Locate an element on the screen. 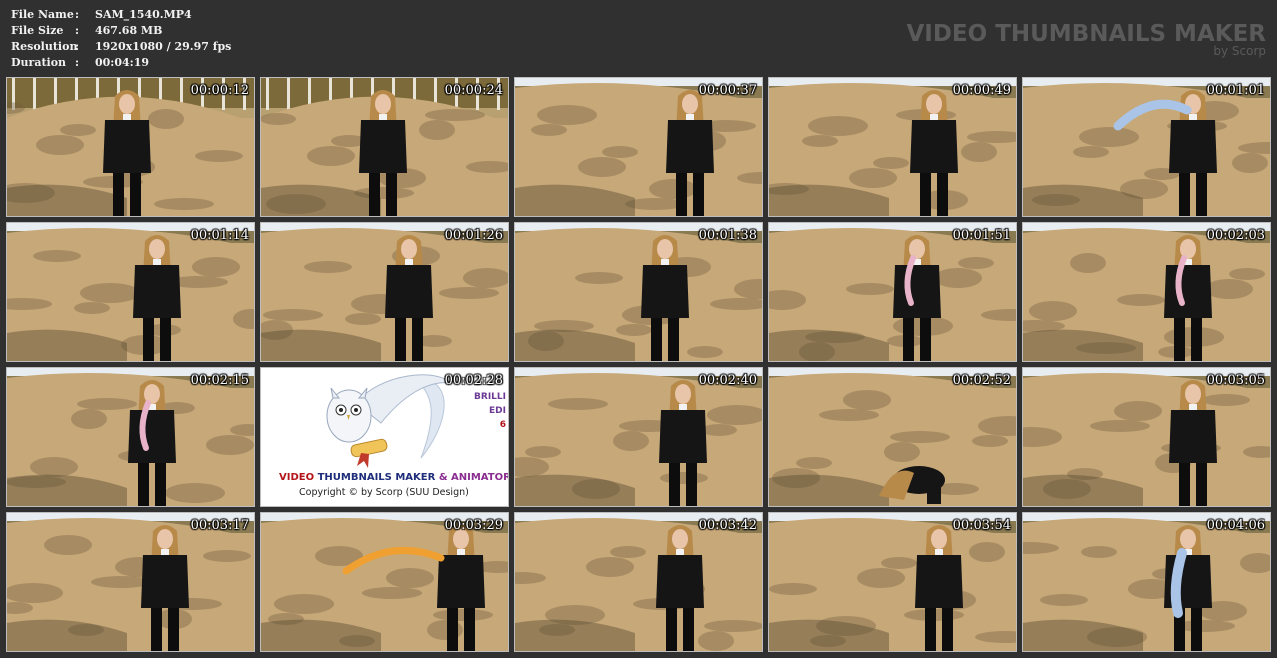  thumbnail-timestamp: 00:03:05 is located at coordinates (1235, 380).